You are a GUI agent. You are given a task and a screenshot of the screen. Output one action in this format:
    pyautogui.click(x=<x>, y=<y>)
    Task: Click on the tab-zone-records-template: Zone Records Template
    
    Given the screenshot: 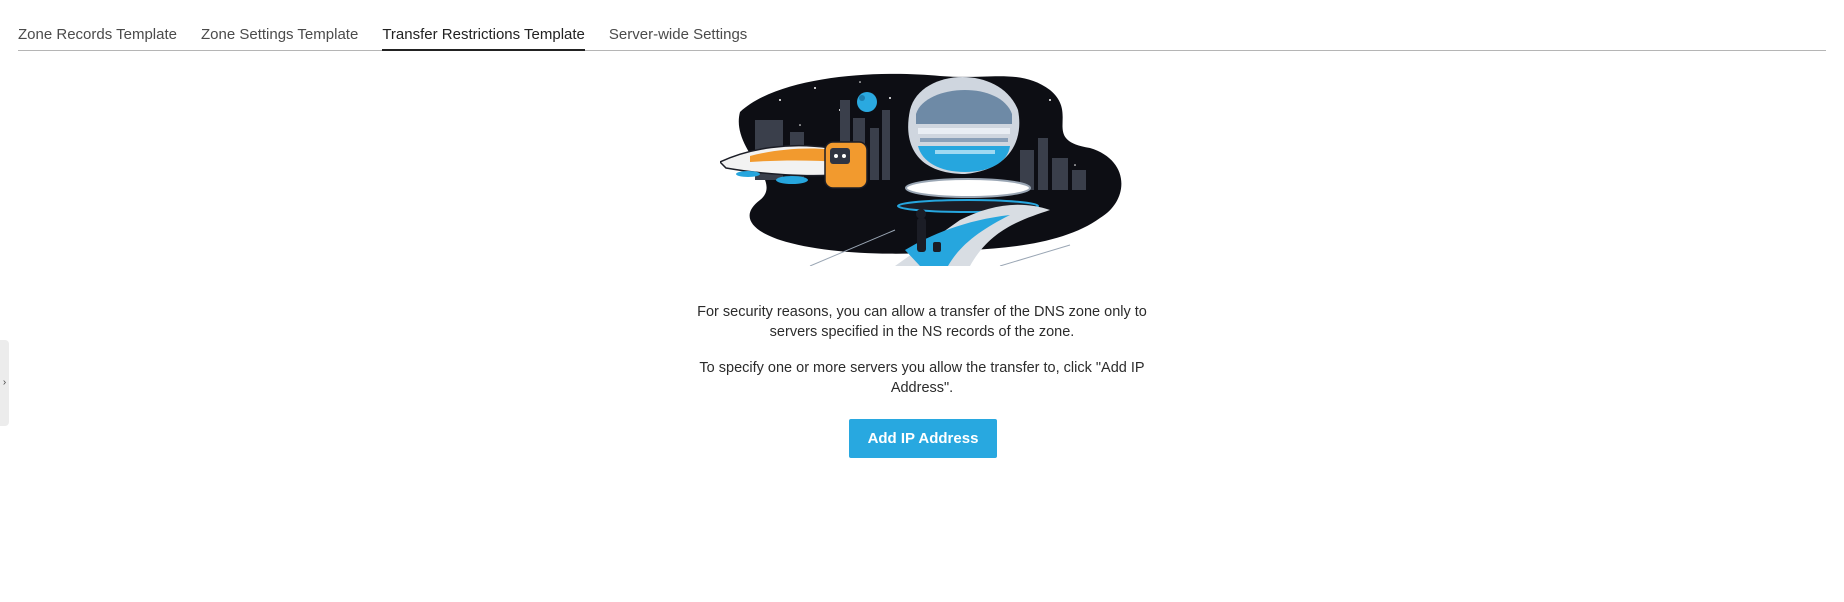 What is the action you would take?
    pyautogui.click(x=97, y=34)
    